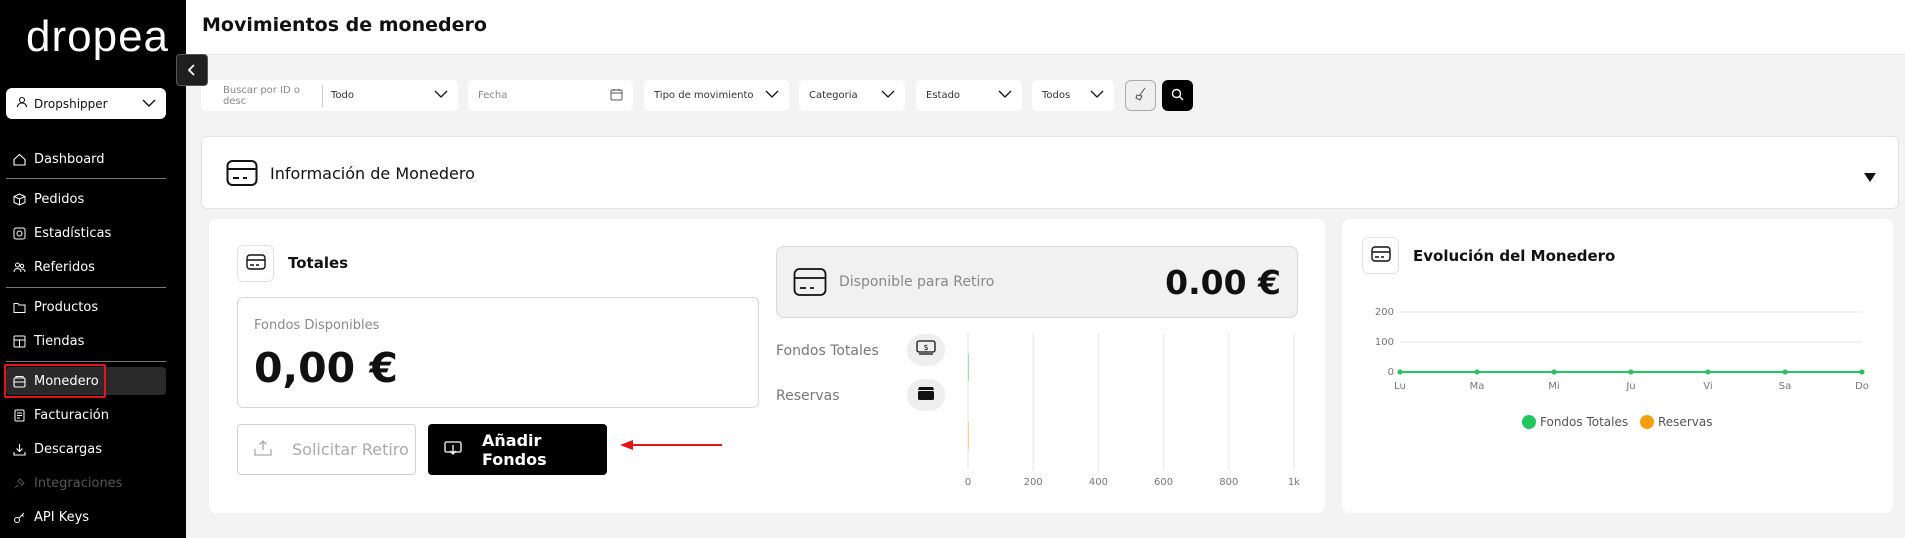 Image resolution: width=1905 pixels, height=538 pixels. I want to click on integrations-icon, so click(19, 483).